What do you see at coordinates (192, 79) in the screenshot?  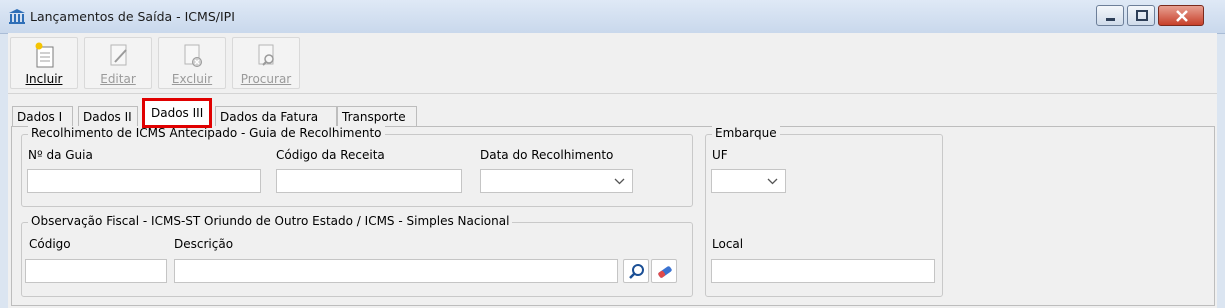 I see `excluir-label: Excluir` at bounding box center [192, 79].